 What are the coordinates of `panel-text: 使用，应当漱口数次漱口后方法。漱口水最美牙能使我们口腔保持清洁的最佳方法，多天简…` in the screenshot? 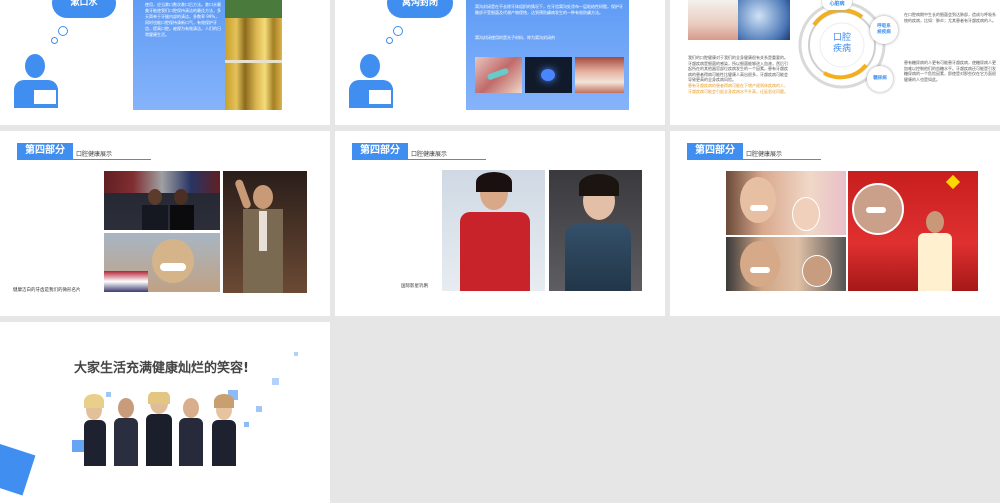 It's located at (183, 19).